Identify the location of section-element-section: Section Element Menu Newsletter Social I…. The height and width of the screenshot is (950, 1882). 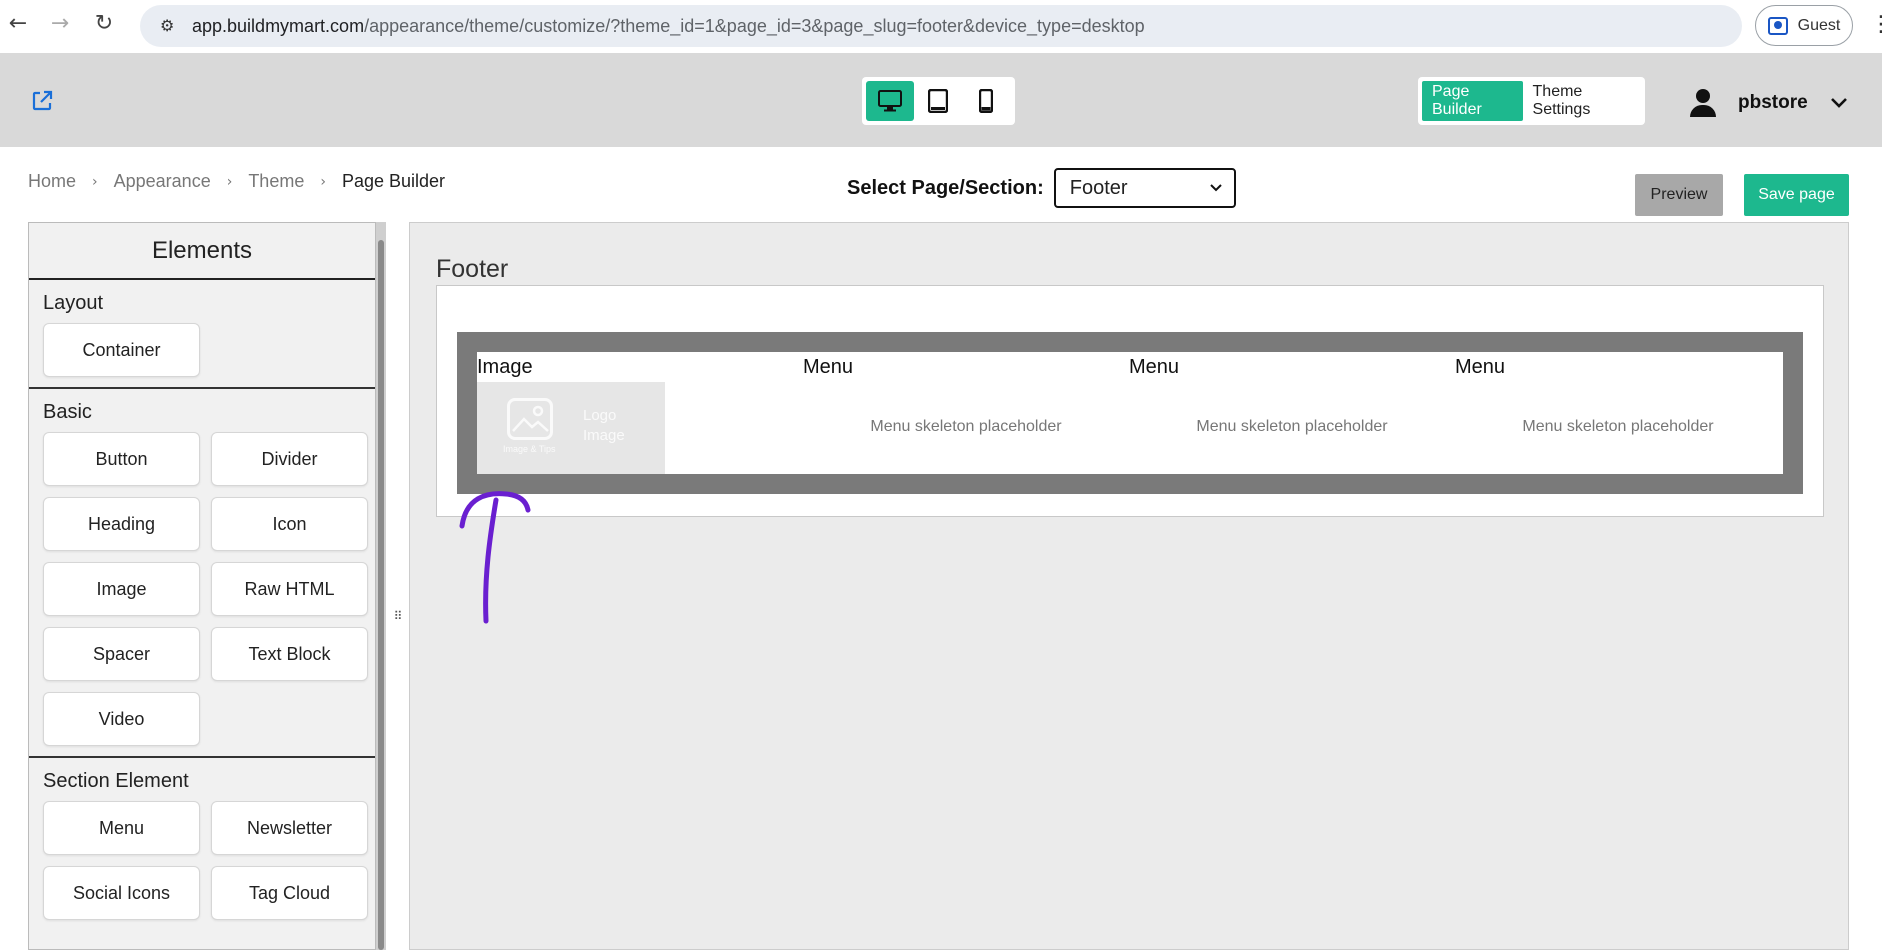
(202, 844).